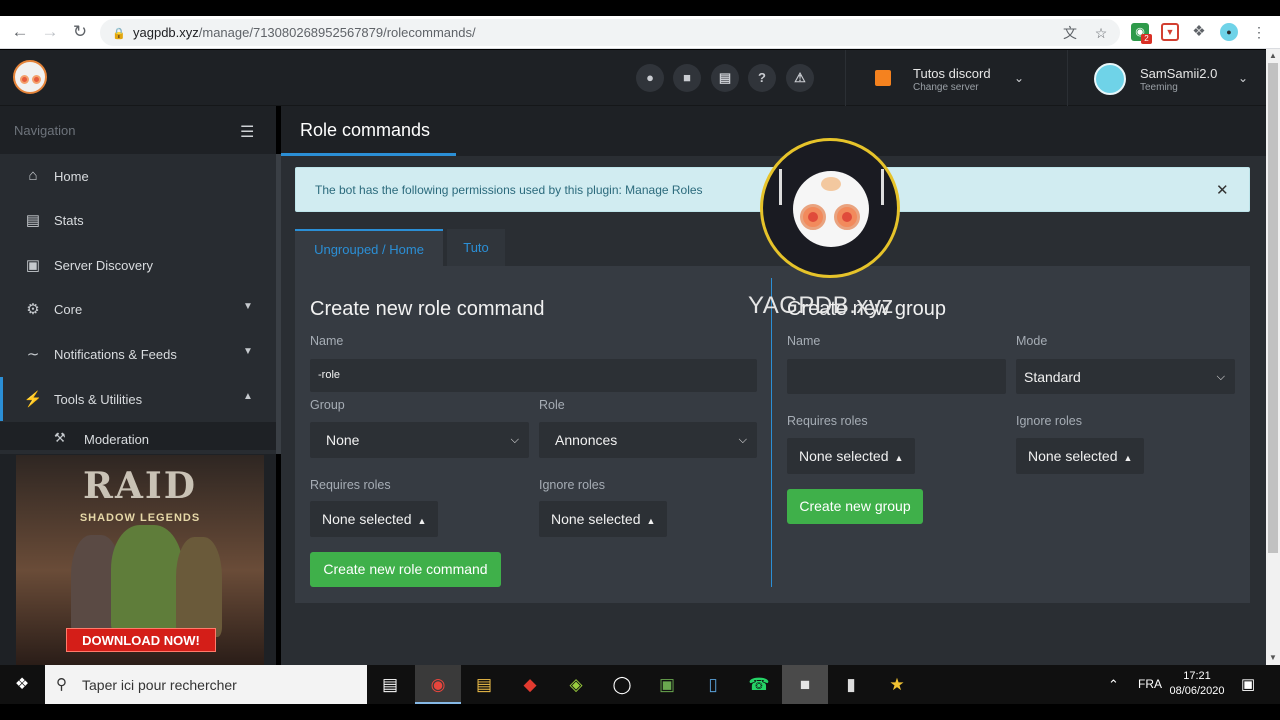  What do you see at coordinates (138, 130) in the screenshot?
I see `sidebar-header: Navigation ☰` at bounding box center [138, 130].